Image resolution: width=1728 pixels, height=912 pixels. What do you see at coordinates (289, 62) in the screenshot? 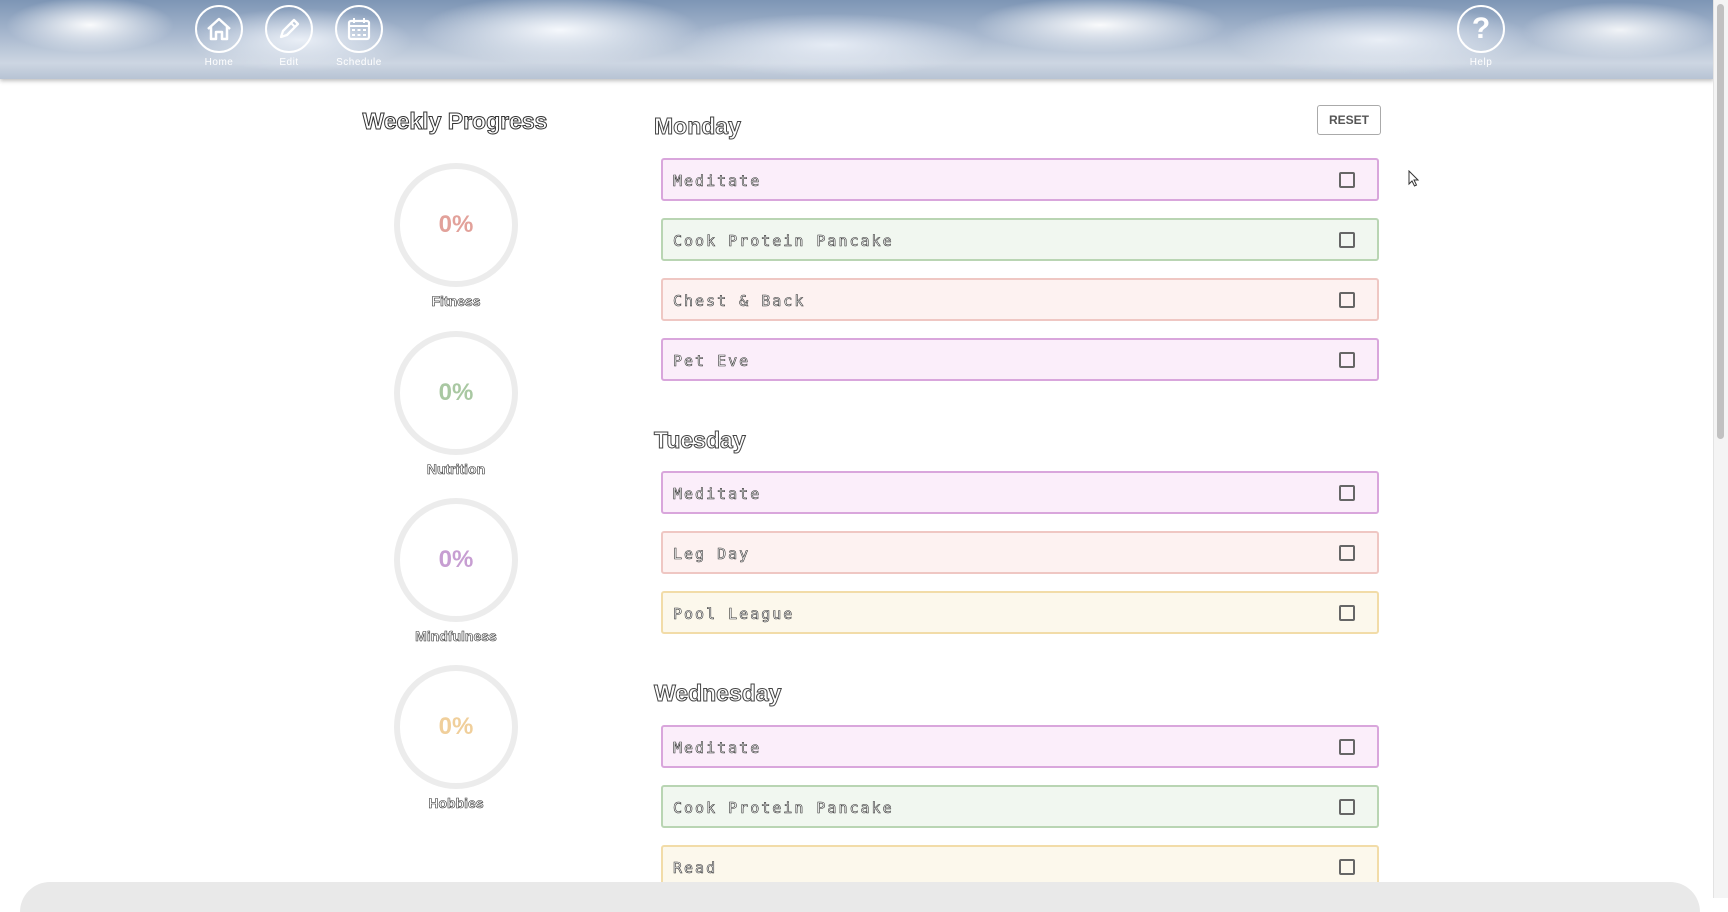
I see `nav-edit-label: Edit` at bounding box center [289, 62].